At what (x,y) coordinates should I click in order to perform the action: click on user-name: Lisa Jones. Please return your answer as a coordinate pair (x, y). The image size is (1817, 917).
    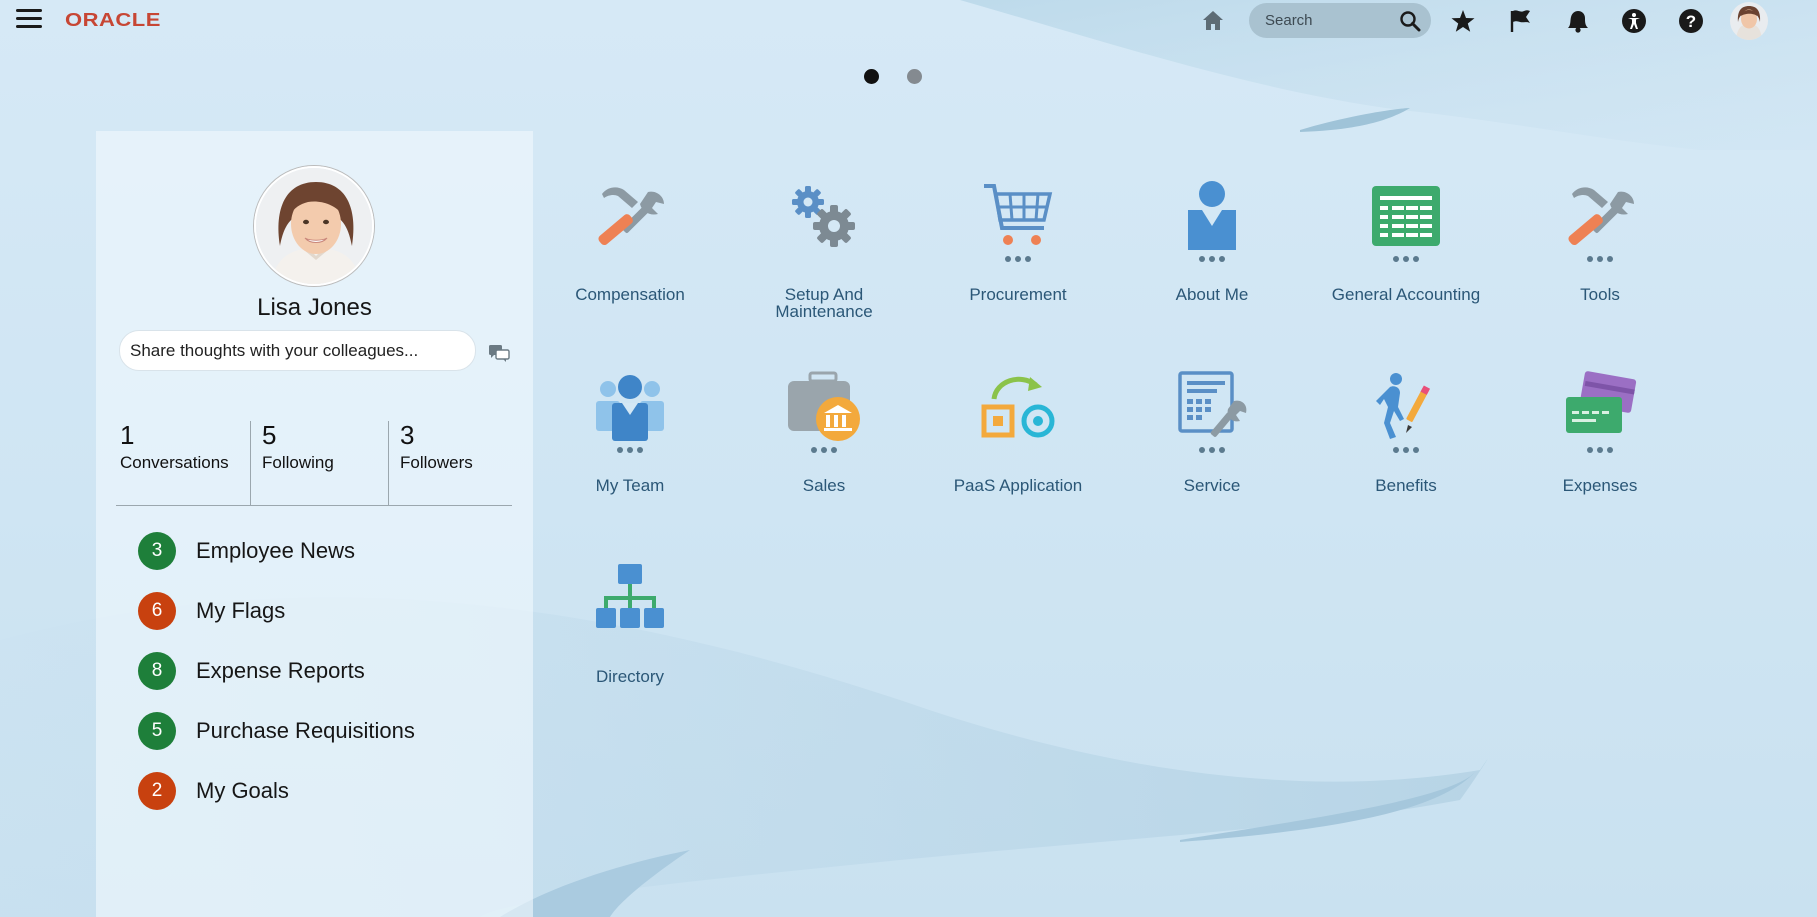
    Looking at the image, I should click on (314, 308).